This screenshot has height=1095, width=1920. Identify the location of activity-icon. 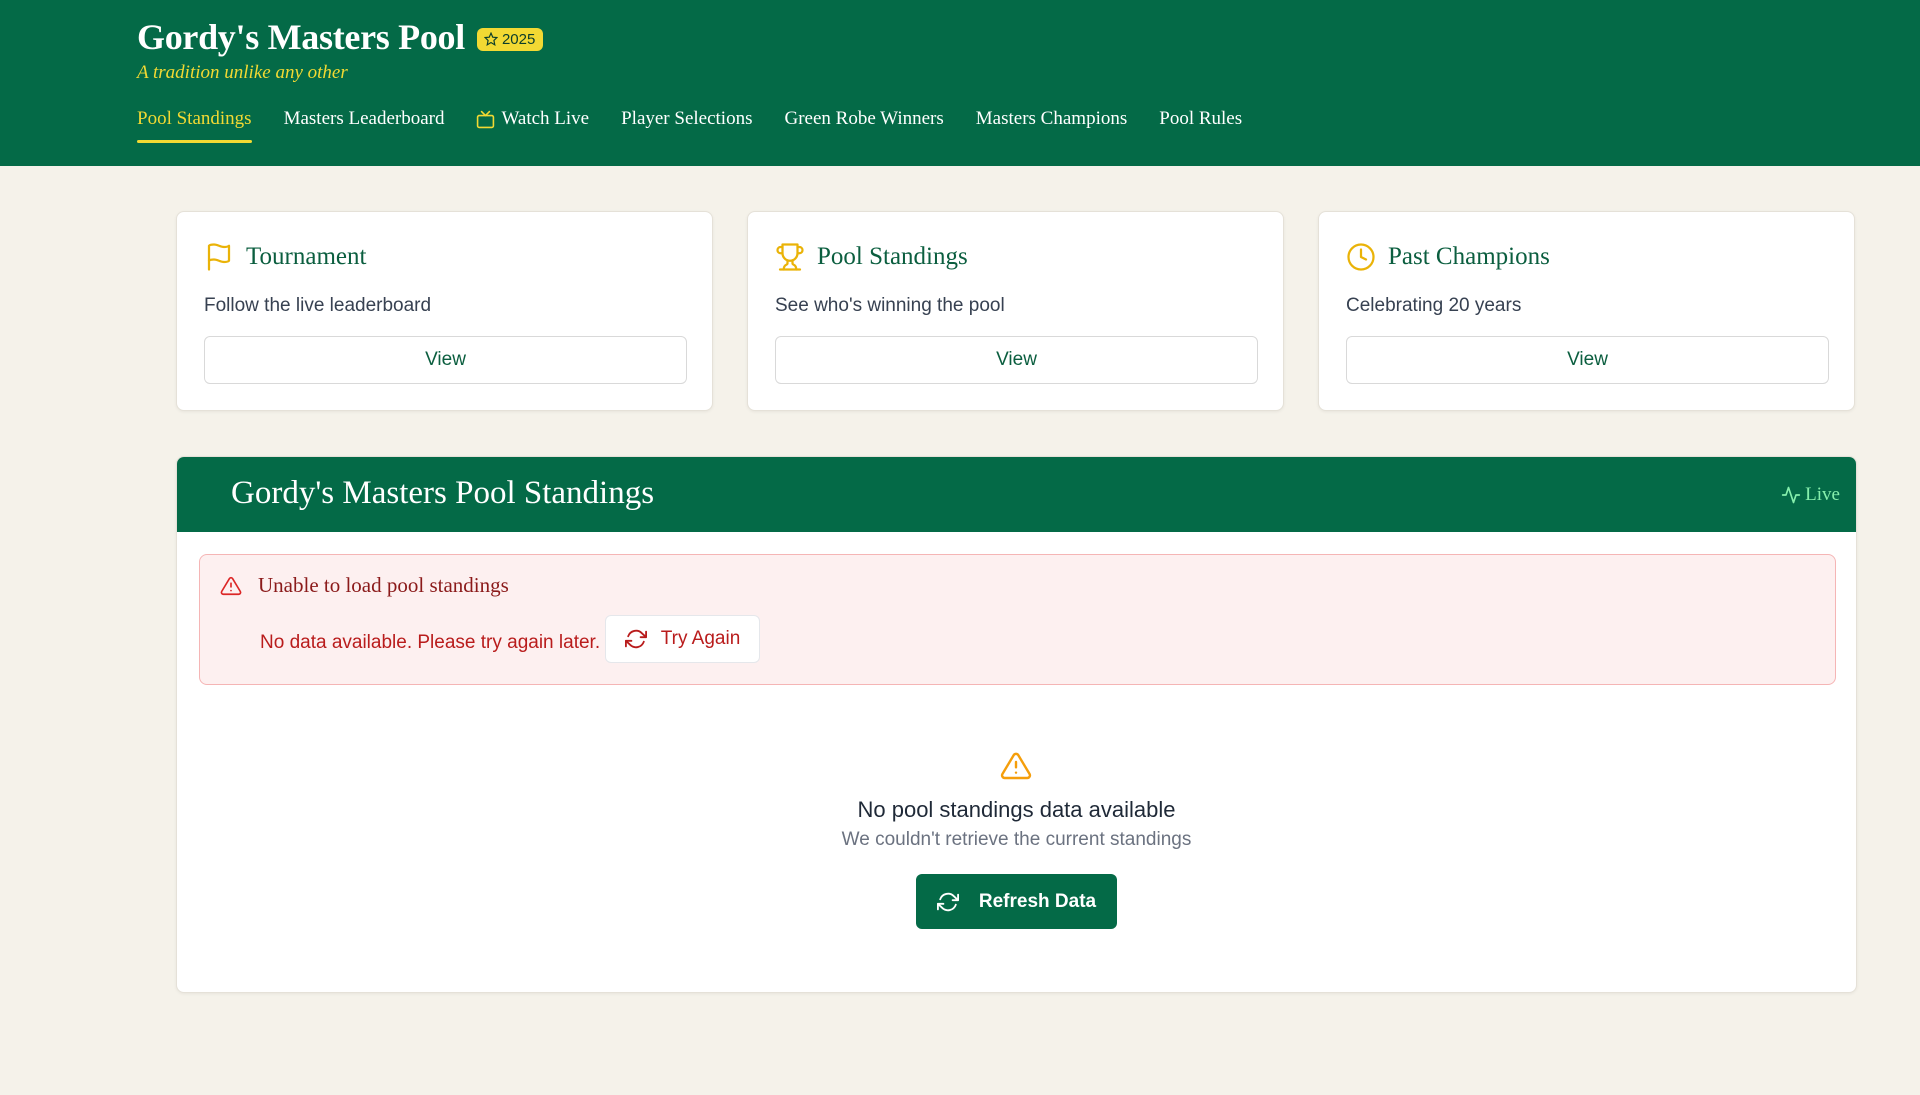
(1791, 495).